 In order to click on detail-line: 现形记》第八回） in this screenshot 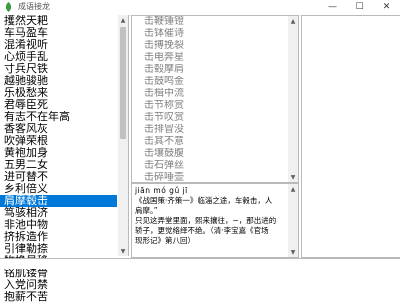, I will do `click(165, 240)`.